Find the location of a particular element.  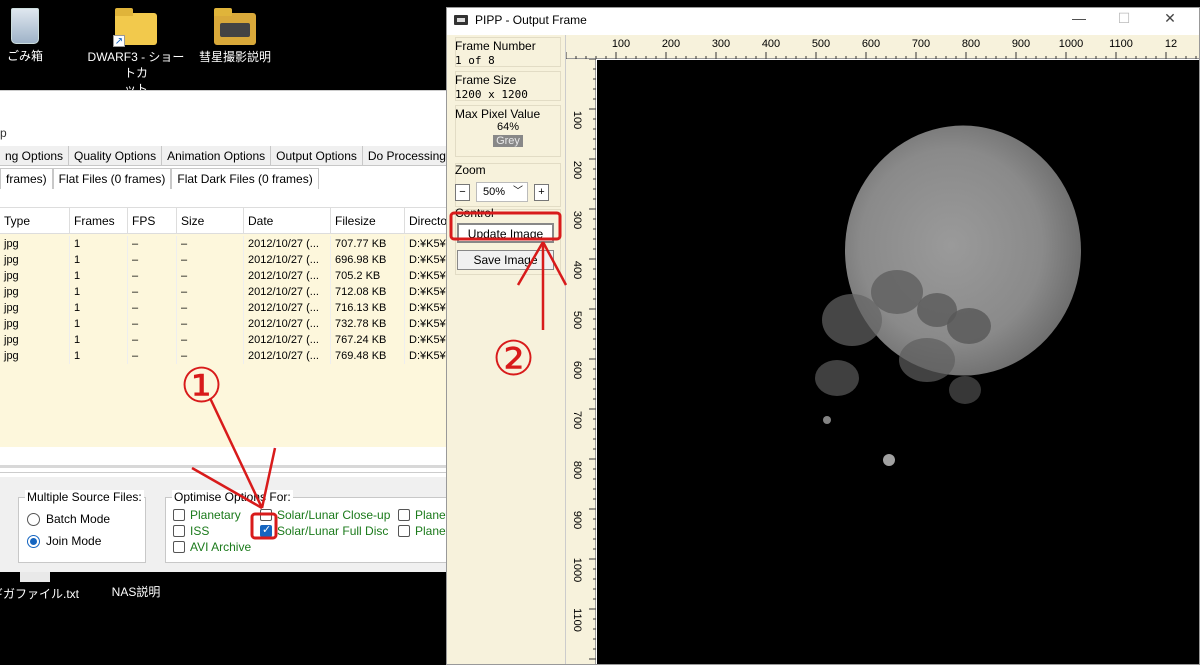

table-cell: 705.2 KB is located at coordinates (368, 276).